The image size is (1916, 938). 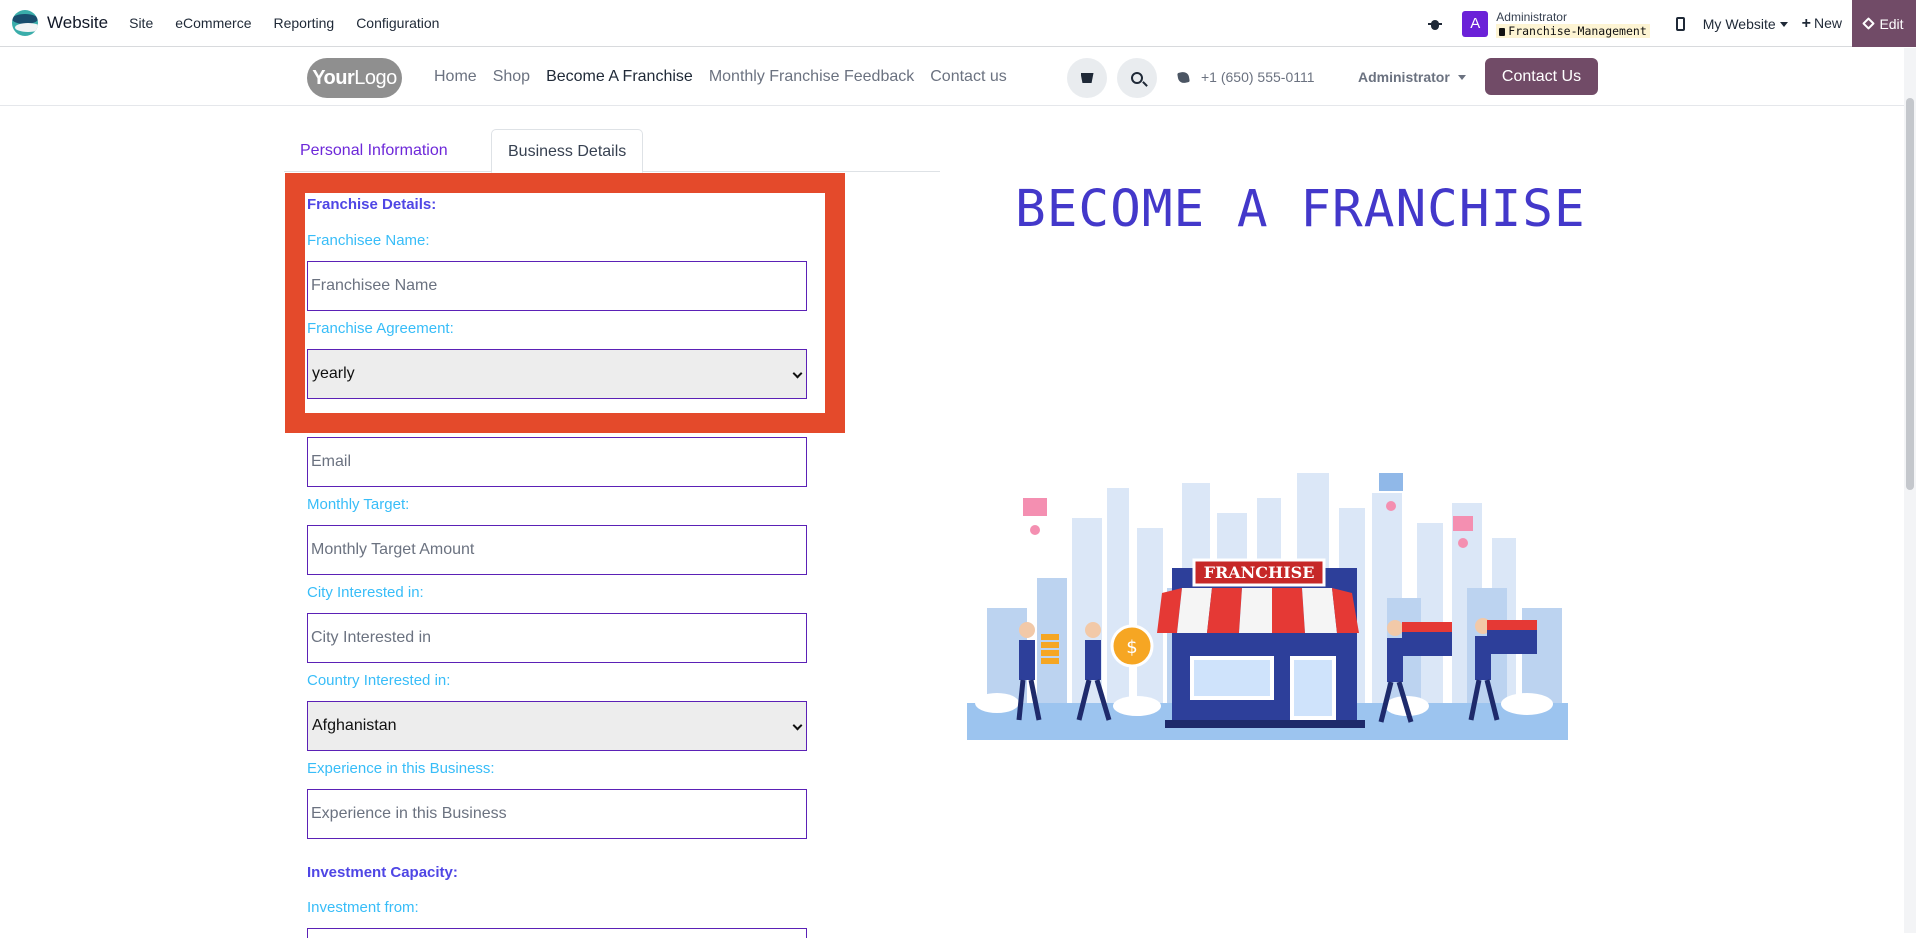 What do you see at coordinates (968, 77) in the screenshot?
I see `nav-contact-us: Contact us` at bounding box center [968, 77].